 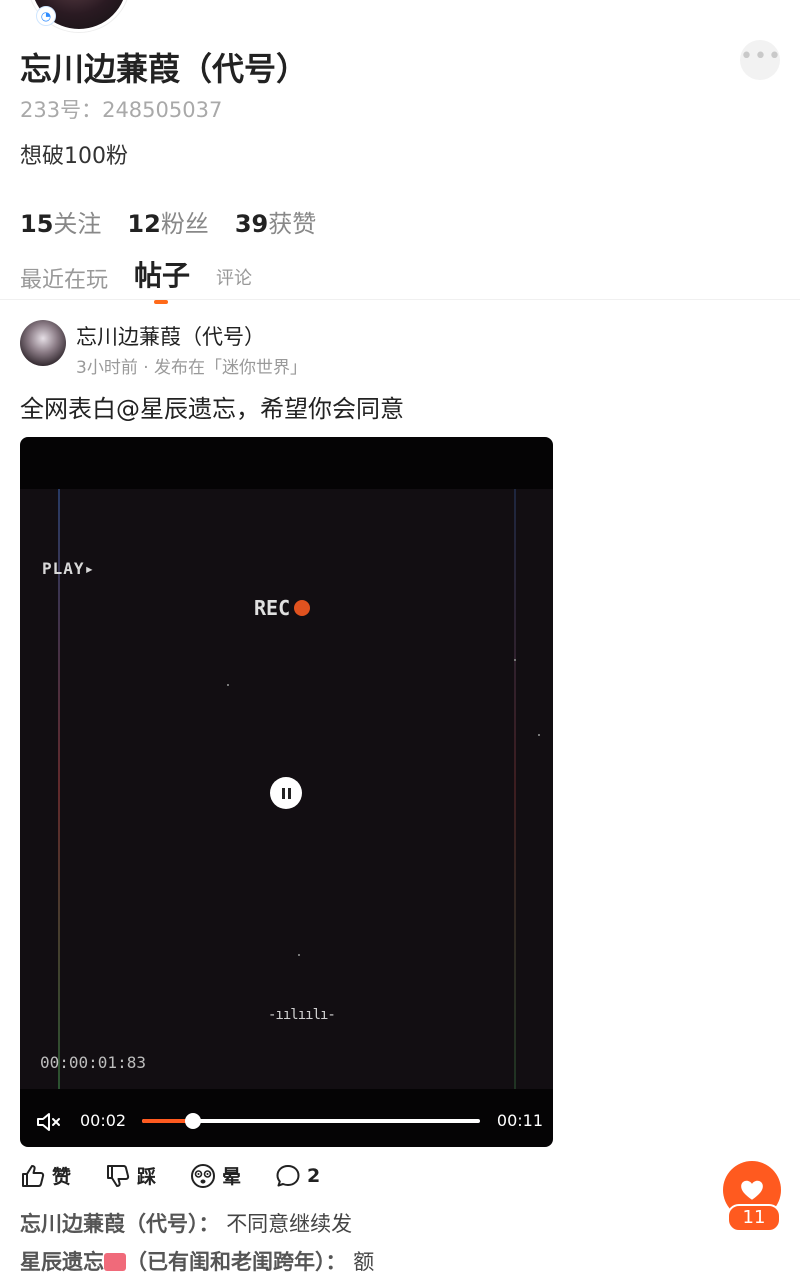 What do you see at coordinates (272, 608) in the screenshot?
I see `video-overlay-rec-label: REC` at bounding box center [272, 608].